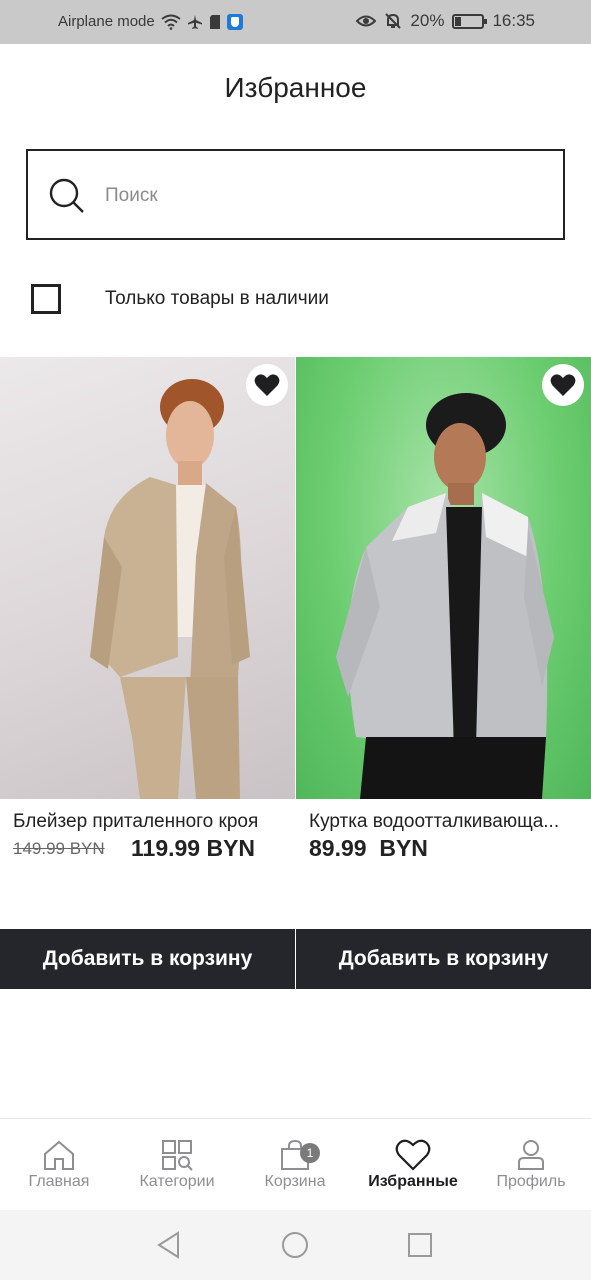 The width and height of the screenshot is (591, 1280). What do you see at coordinates (320, 196) in the screenshot?
I see `search-input` at bounding box center [320, 196].